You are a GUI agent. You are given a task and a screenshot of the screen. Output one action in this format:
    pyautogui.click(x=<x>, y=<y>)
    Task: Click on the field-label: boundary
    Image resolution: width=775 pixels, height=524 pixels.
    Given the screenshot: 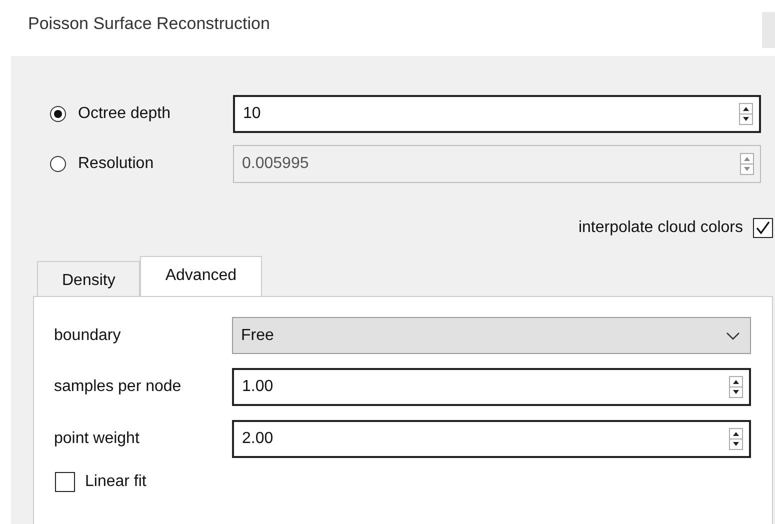 What is the action you would take?
    pyautogui.click(x=88, y=335)
    